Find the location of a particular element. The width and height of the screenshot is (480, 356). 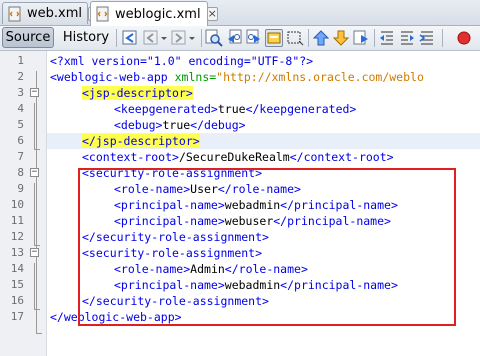

find-previous-icon is located at coordinates (234, 38).